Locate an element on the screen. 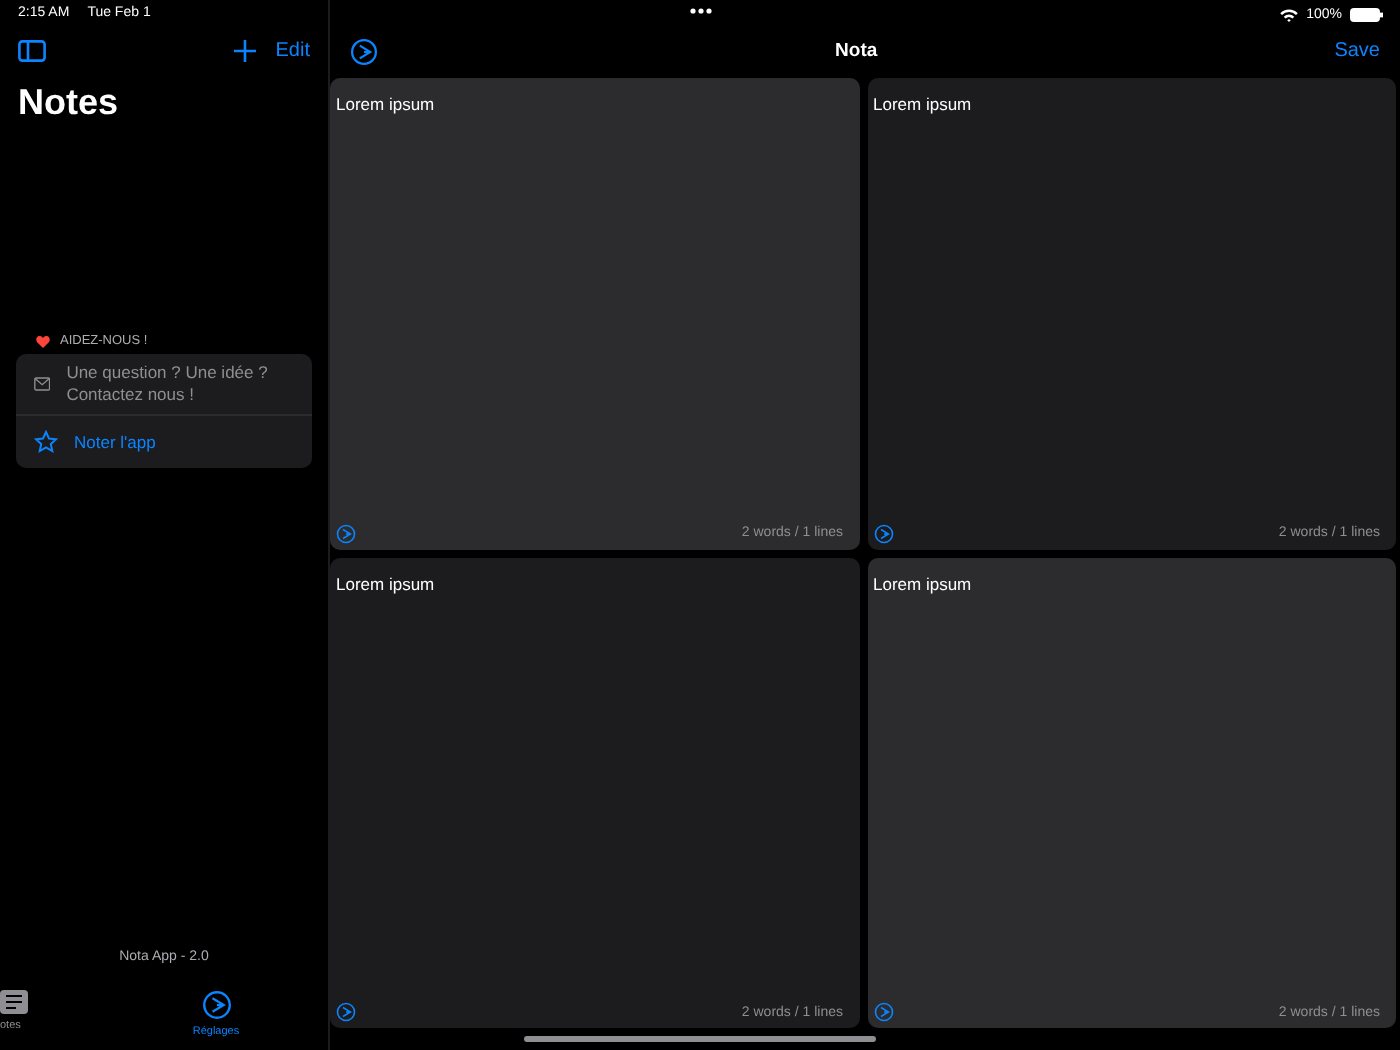  help-label: Noter l'app is located at coordinates (115, 442).